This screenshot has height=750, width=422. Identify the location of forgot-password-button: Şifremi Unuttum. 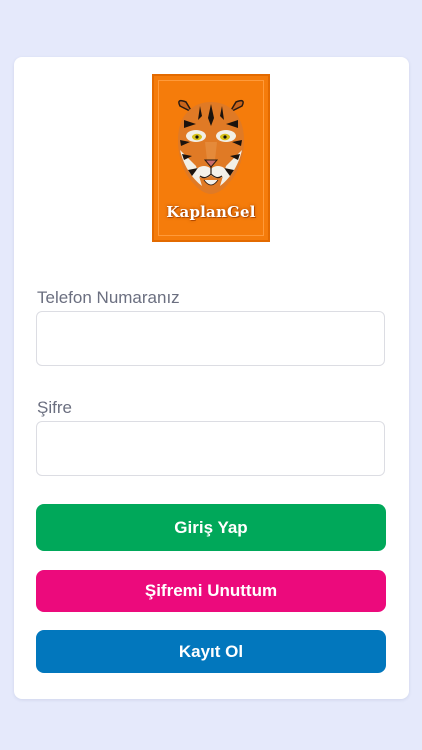
(211, 591).